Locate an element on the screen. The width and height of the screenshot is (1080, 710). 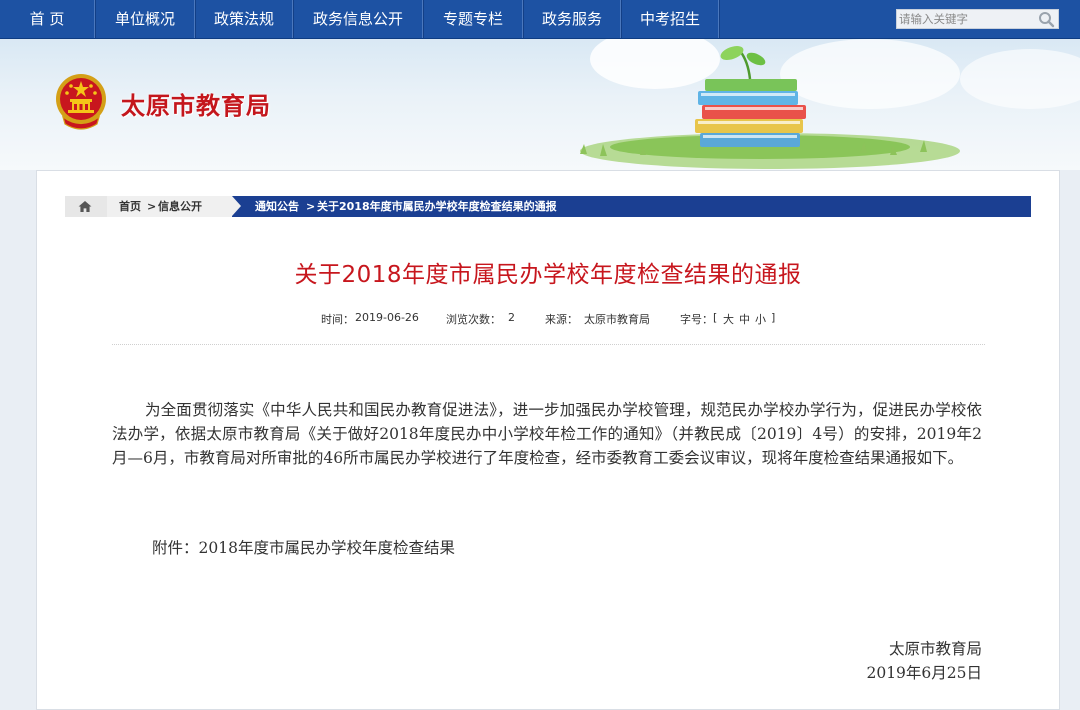
search-input is located at coordinates (969, 19).